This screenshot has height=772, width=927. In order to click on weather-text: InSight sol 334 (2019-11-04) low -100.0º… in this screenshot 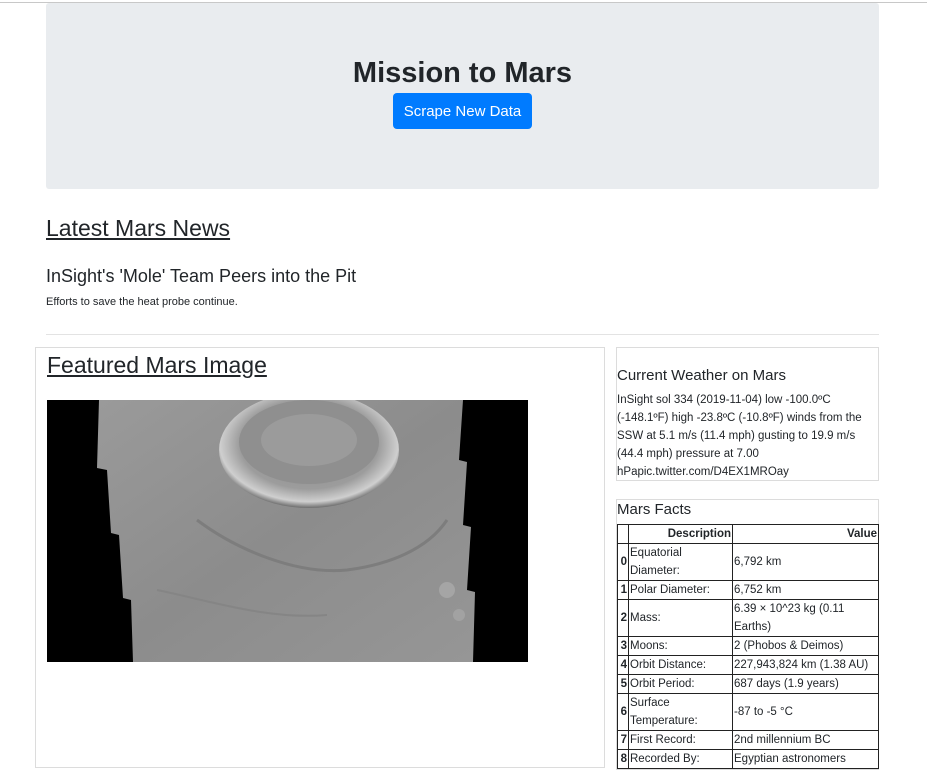, I will do `click(739, 436)`.